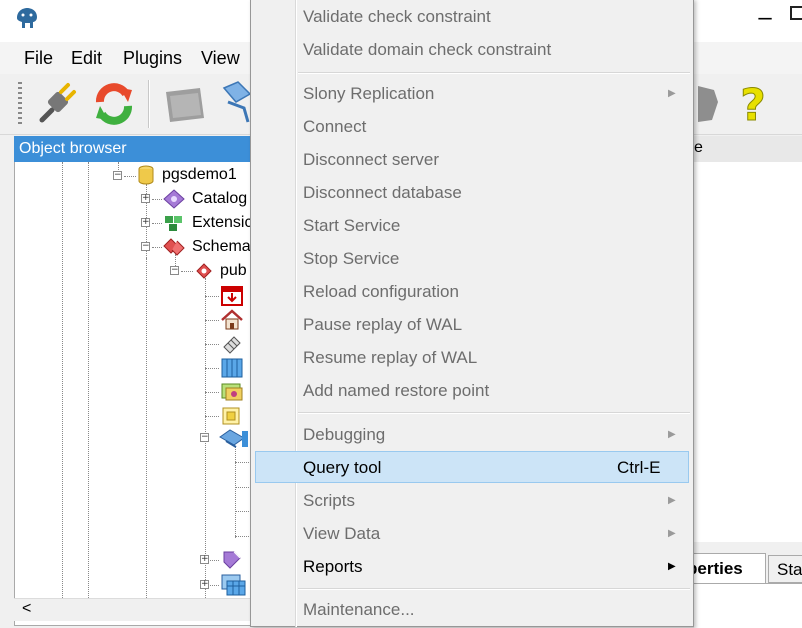  What do you see at coordinates (427, 50) in the screenshot?
I see `menu-item-validate-domain-check-constraint: Validate domain check constraint` at bounding box center [427, 50].